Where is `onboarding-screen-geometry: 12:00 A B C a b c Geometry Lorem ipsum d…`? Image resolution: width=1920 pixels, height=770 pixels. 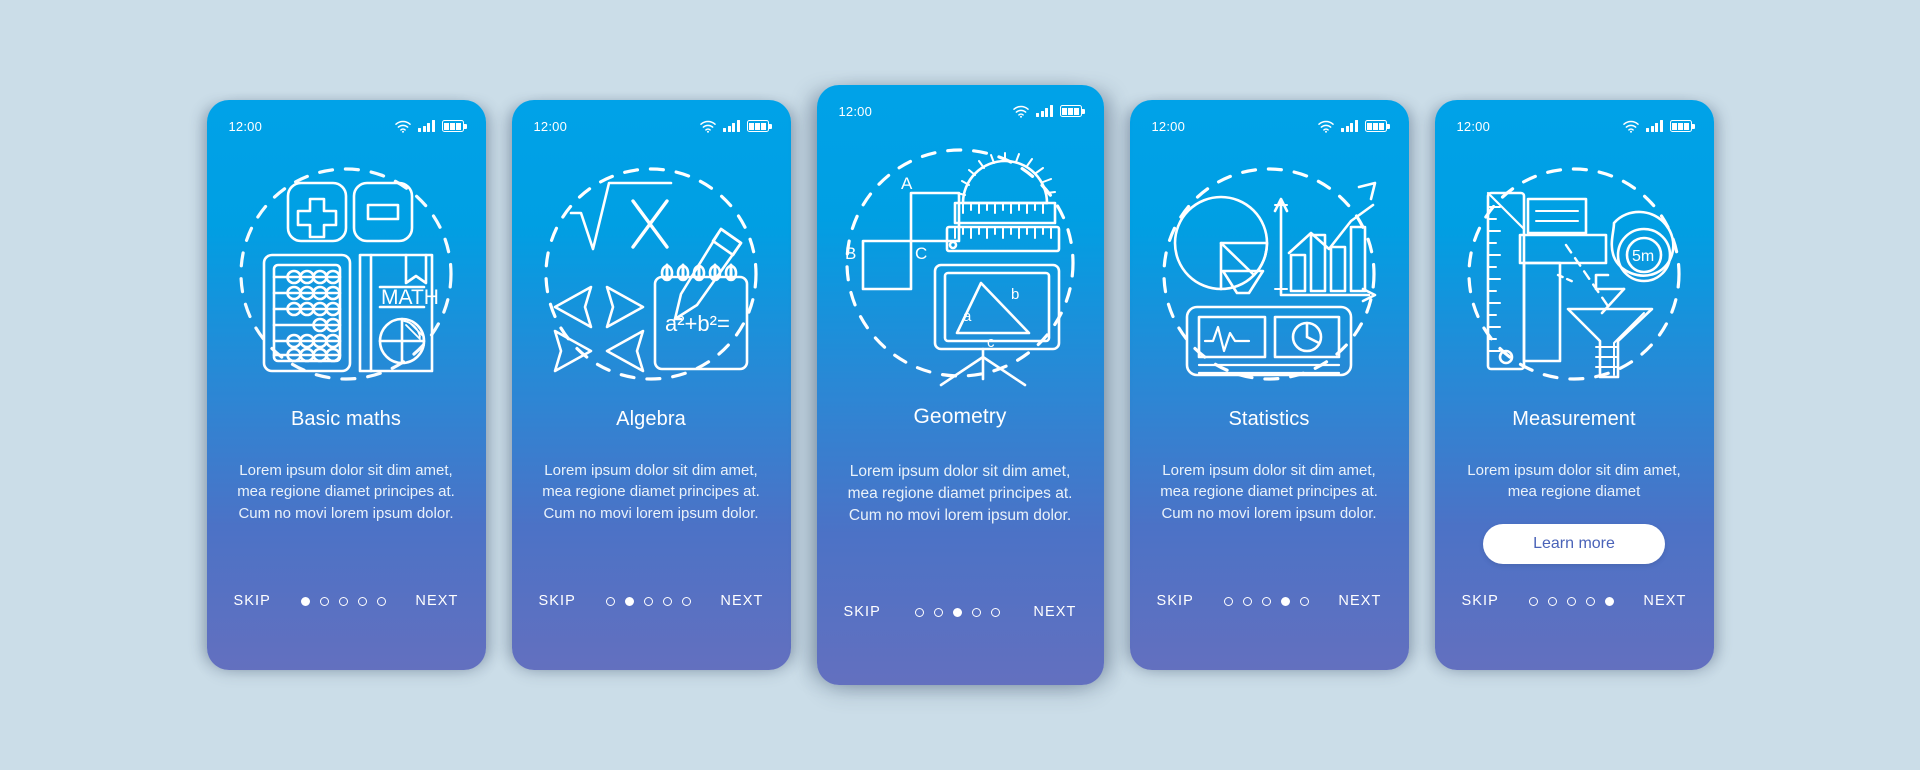
onboarding-screen-geometry: 12:00 A B C a b c Geometry Lorem ipsum d… is located at coordinates (960, 385).